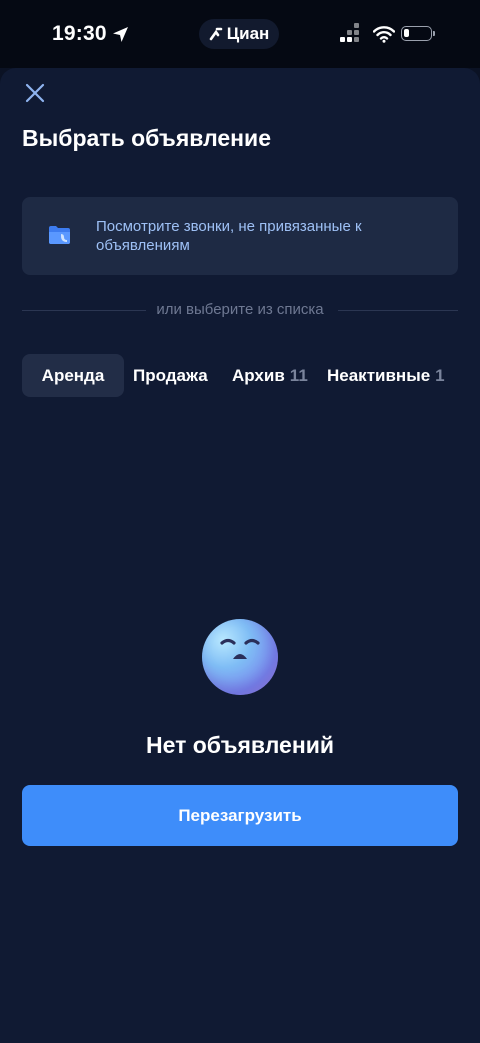 The width and height of the screenshot is (480, 1043). Describe the element at coordinates (416, 33) in the screenshot. I see `battery-icon` at that location.